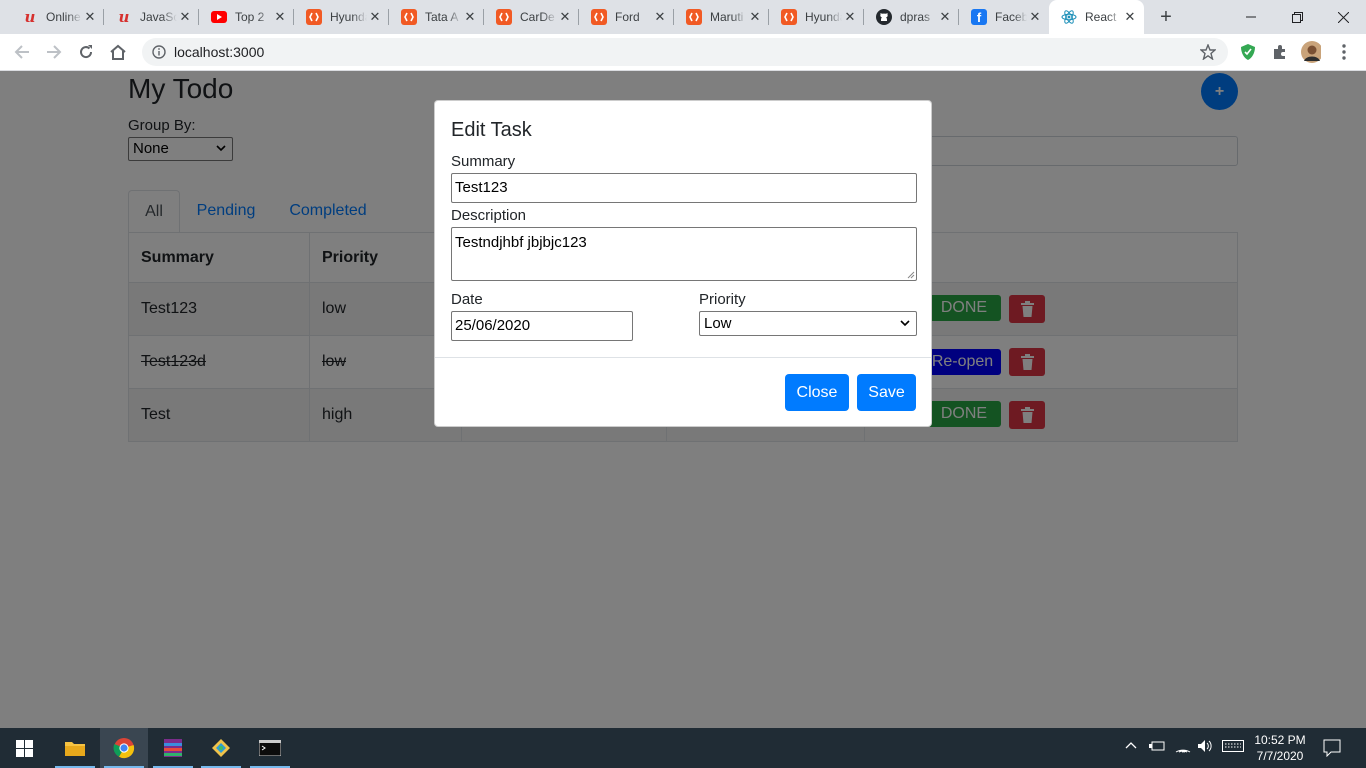 The width and height of the screenshot is (1366, 768). Describe the element at coordinates (1251, 17) in the screenshot. I see `minimize-window-button` at that location.